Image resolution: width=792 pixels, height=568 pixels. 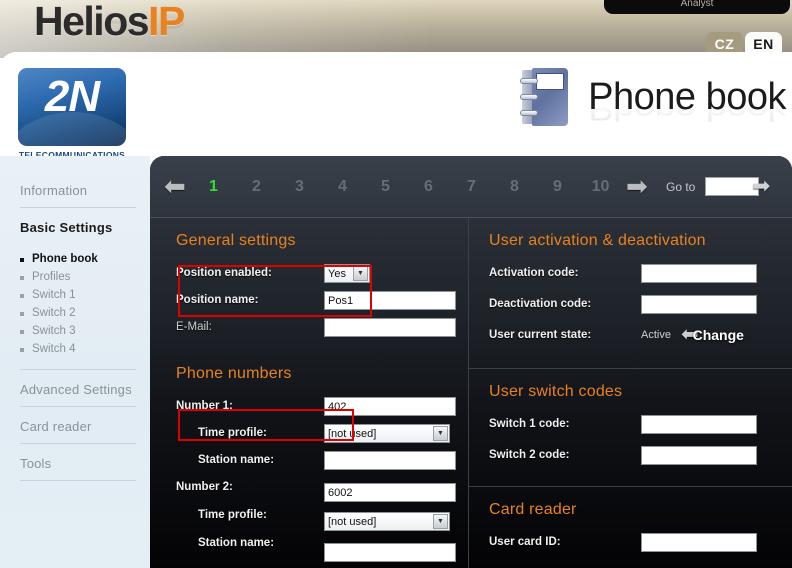 I want to click on helios-logo-suffix: IP, so click(x=166, y=22).